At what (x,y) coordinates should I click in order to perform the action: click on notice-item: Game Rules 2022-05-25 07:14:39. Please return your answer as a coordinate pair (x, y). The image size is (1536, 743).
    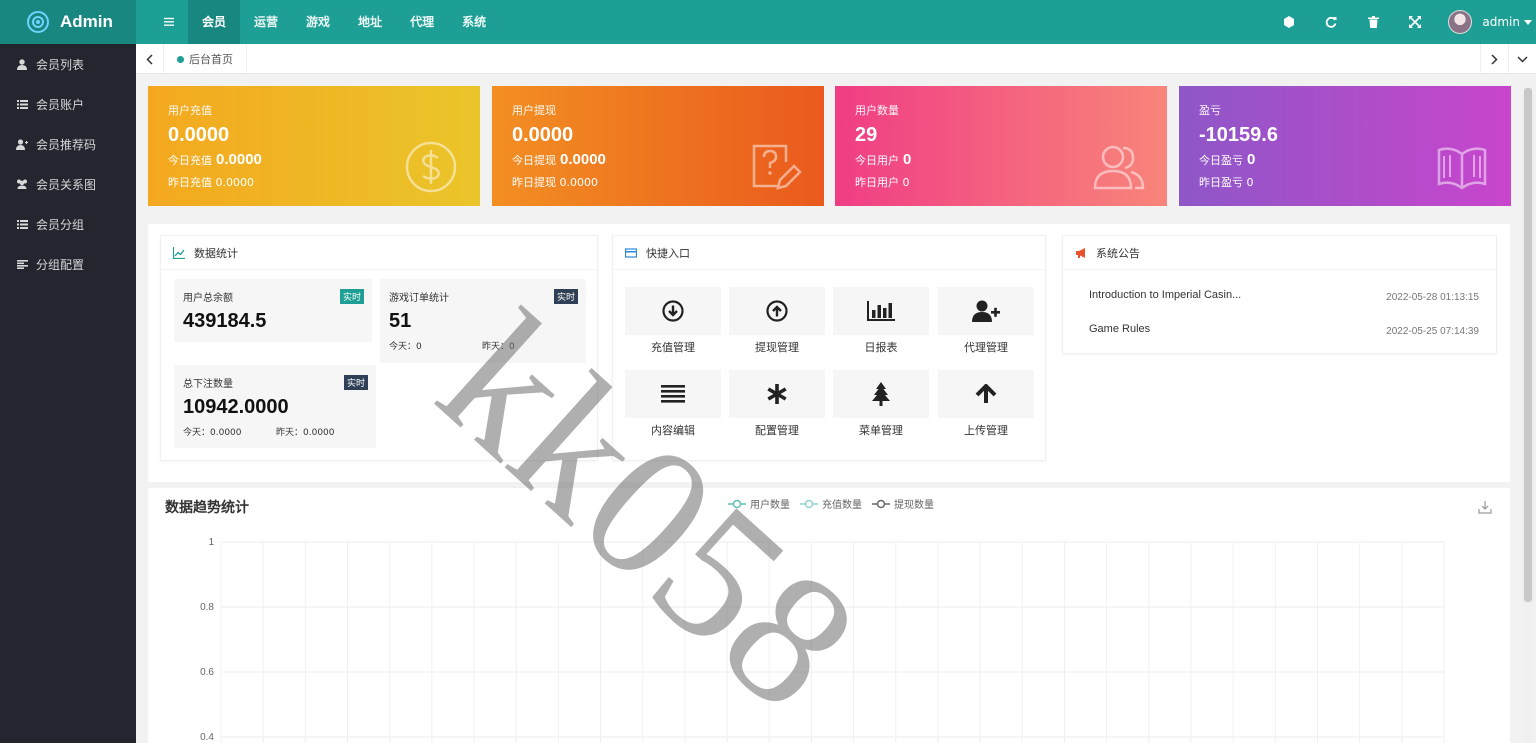
    Looking at the image, I should click on (1284, 330).